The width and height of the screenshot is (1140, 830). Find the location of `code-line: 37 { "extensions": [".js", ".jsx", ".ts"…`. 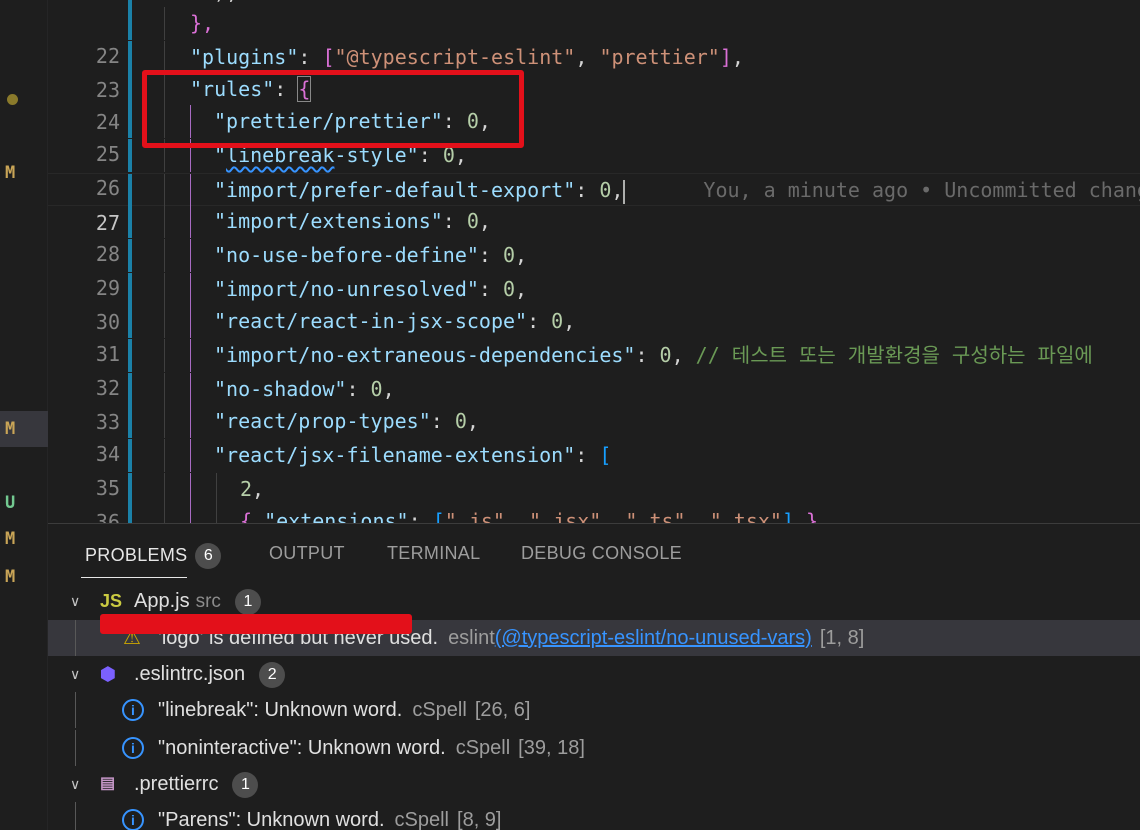

code-line: 37 { "extensions": [".js", ".jsx", ".ts"… is located at coordinates (594, 514).